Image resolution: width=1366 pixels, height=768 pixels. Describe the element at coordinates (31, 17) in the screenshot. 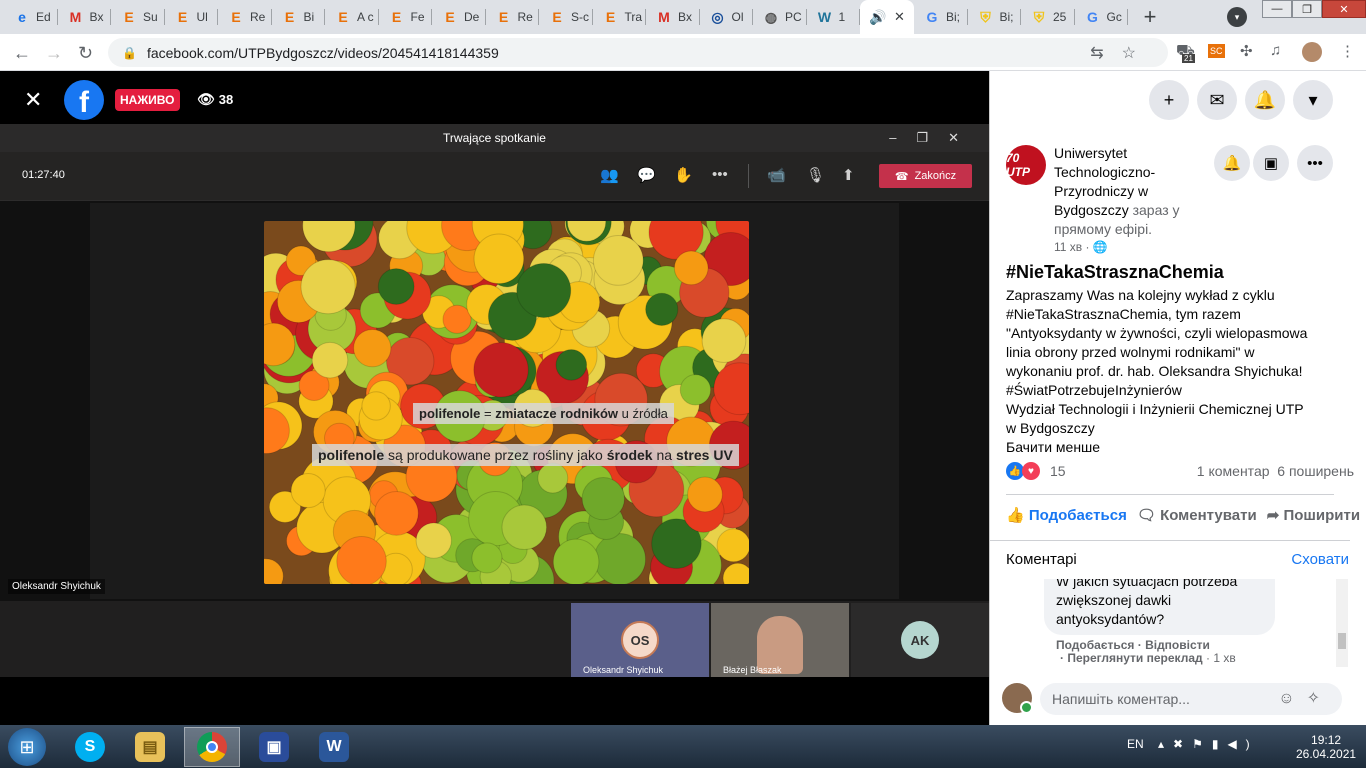

I see `browser-tab: e Ed` at that location.